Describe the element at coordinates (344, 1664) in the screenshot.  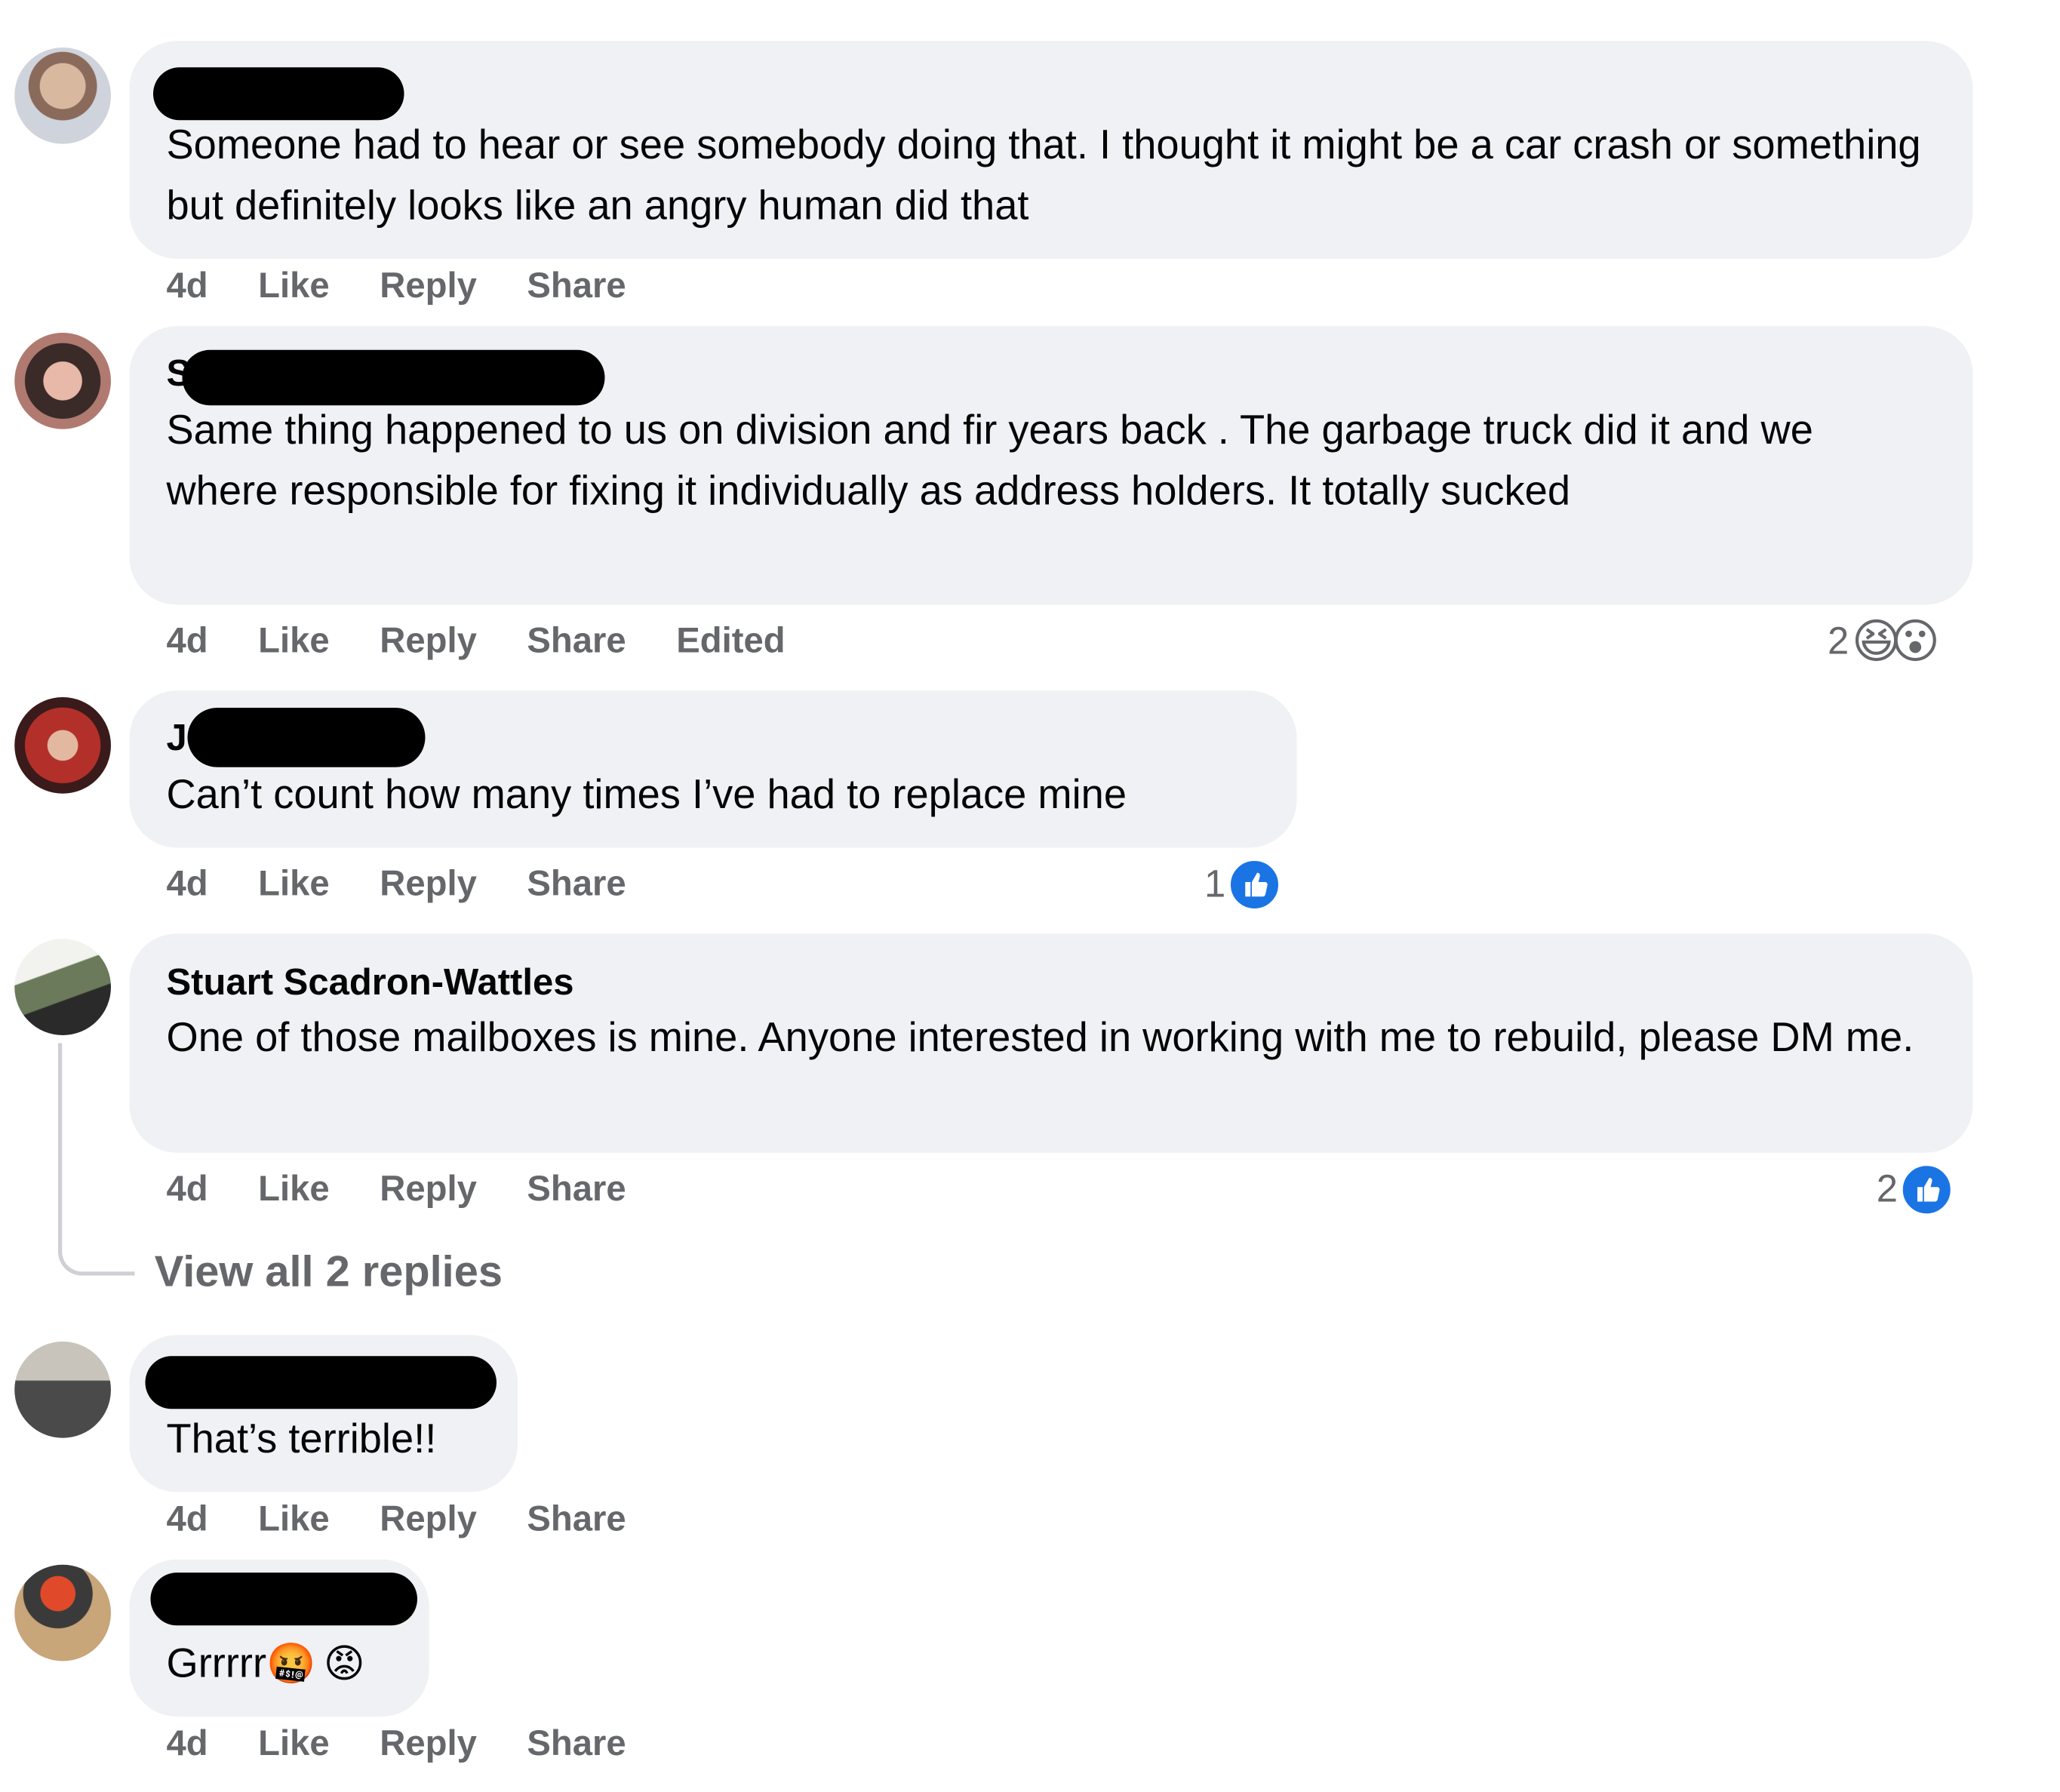
I see `angry-emoji-icon: 😡` at that location.